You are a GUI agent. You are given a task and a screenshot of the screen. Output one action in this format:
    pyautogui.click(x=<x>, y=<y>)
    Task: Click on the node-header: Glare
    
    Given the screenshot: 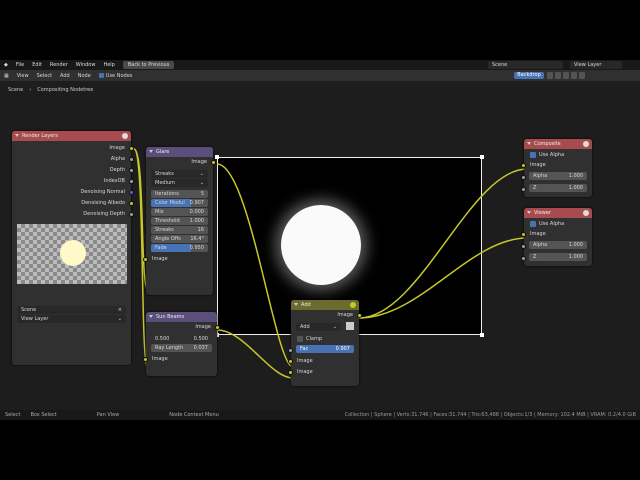 What is the action you would take?
    pyautogui.click(x=179, y=152)
    